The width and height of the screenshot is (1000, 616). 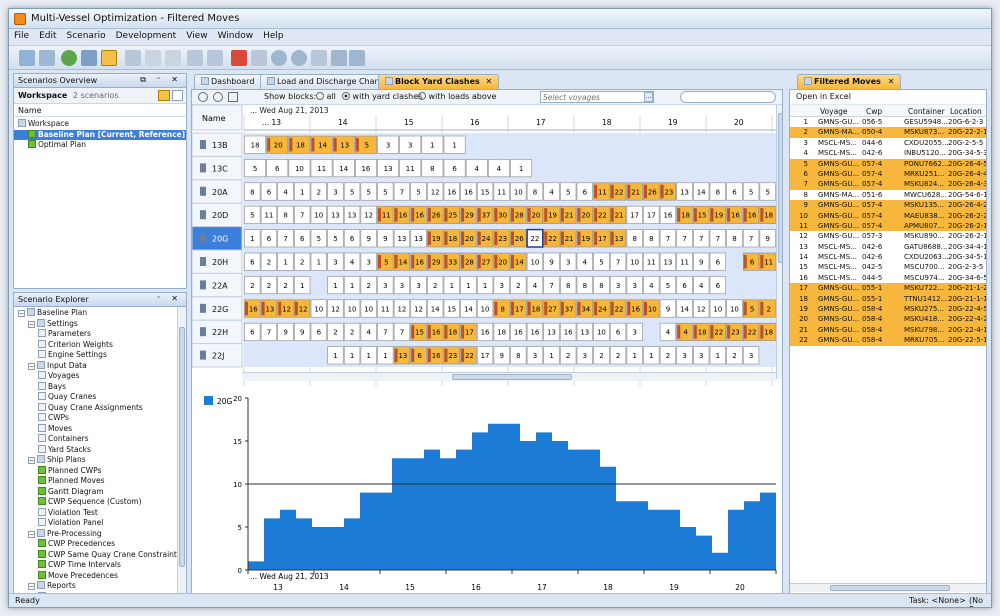 I want to click on tab-filtered-moves: Filtered Moves ✕, so click(x=849, y=81).